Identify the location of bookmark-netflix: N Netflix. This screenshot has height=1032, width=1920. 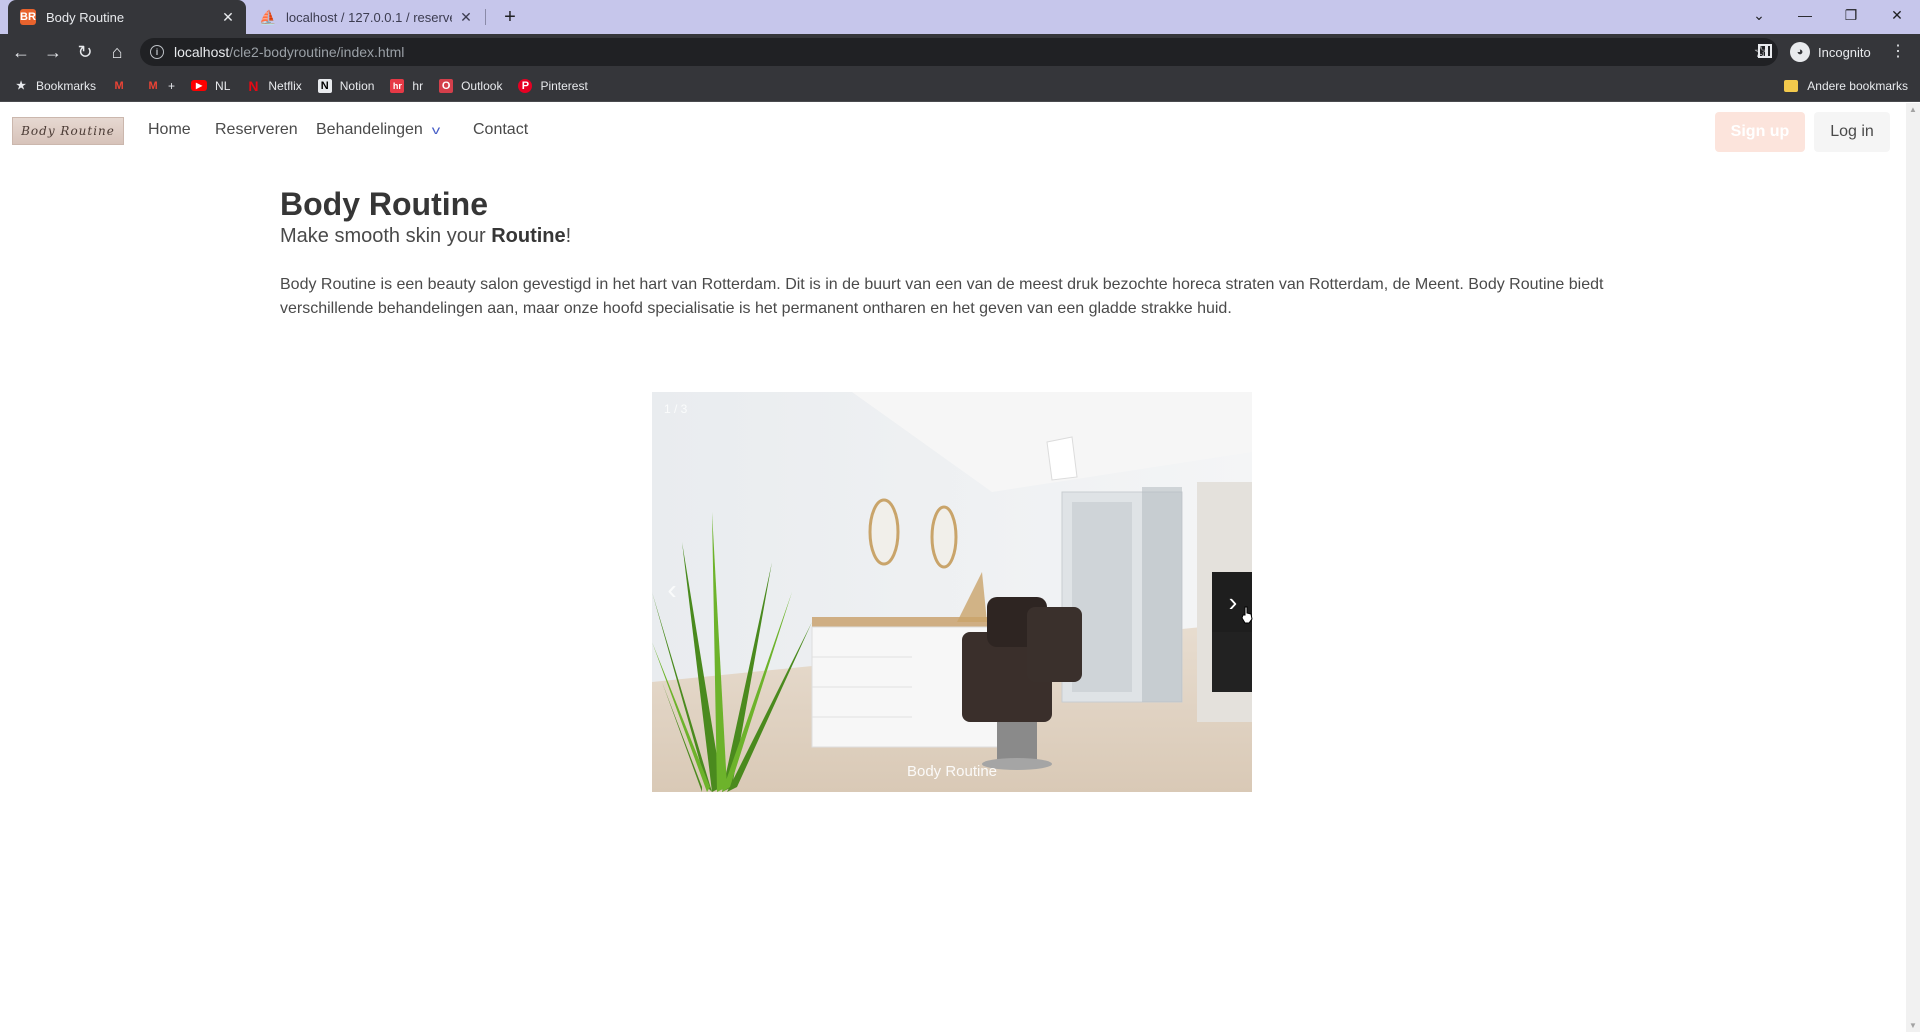
(274, 85).